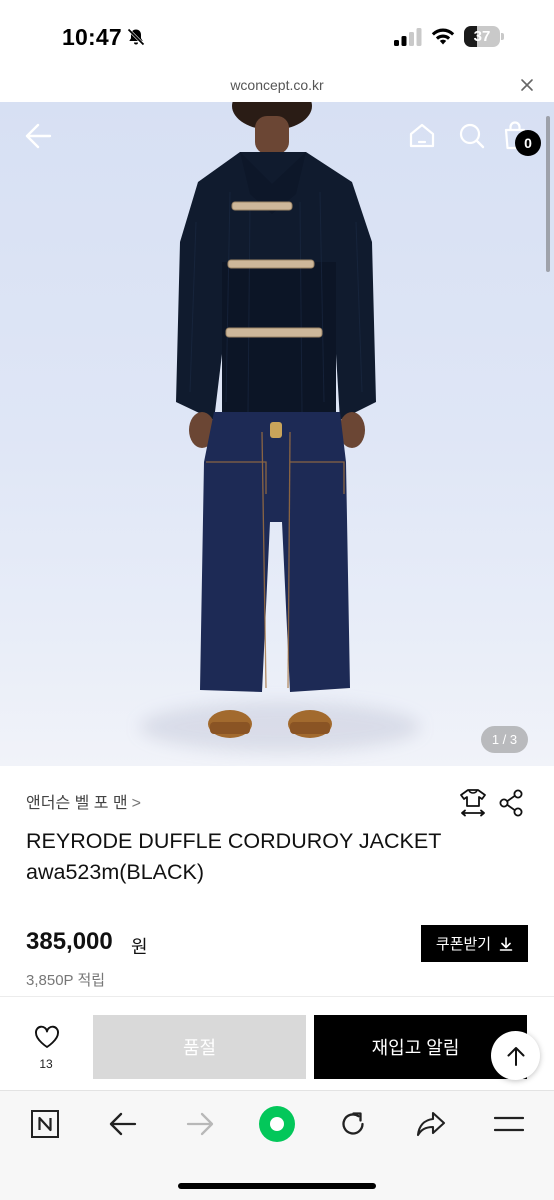 Image resolution: width=554 pixels, height=1200 pixels. Describe the element at coordinates (353, 1124) in the screenshot. I see `refresh-icon` at that location.